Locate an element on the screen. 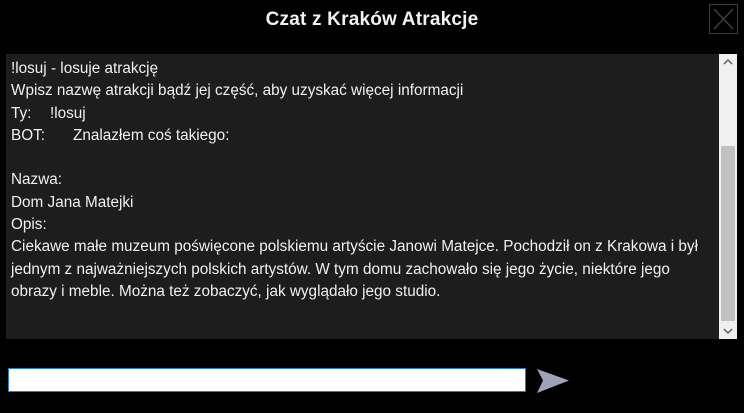  send-button is located at coordinates (553, 381).